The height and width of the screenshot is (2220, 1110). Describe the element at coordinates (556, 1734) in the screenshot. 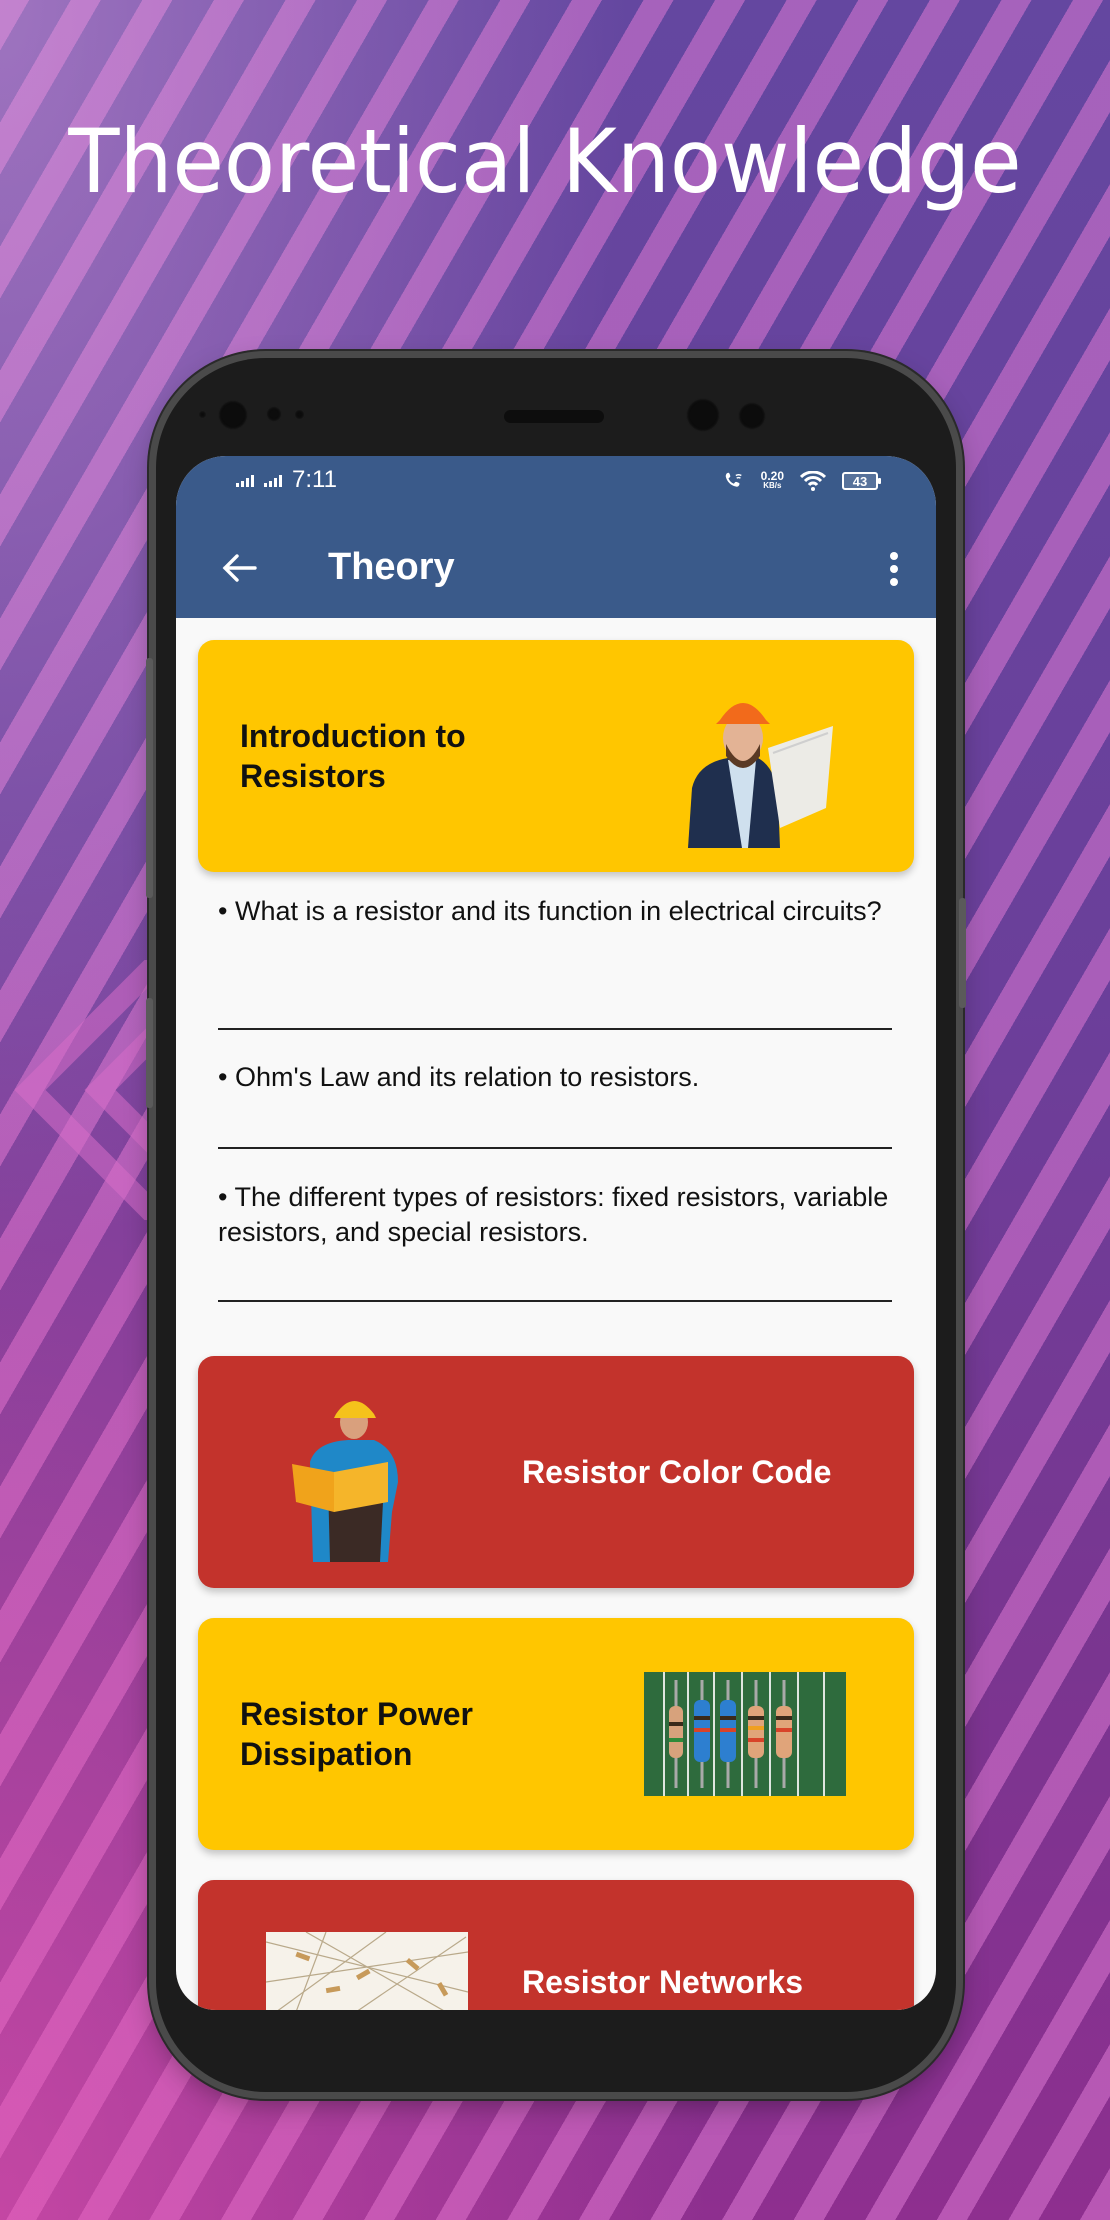

I see `section-card-power-dissipation: Resistor Power Dissipation` at that location.